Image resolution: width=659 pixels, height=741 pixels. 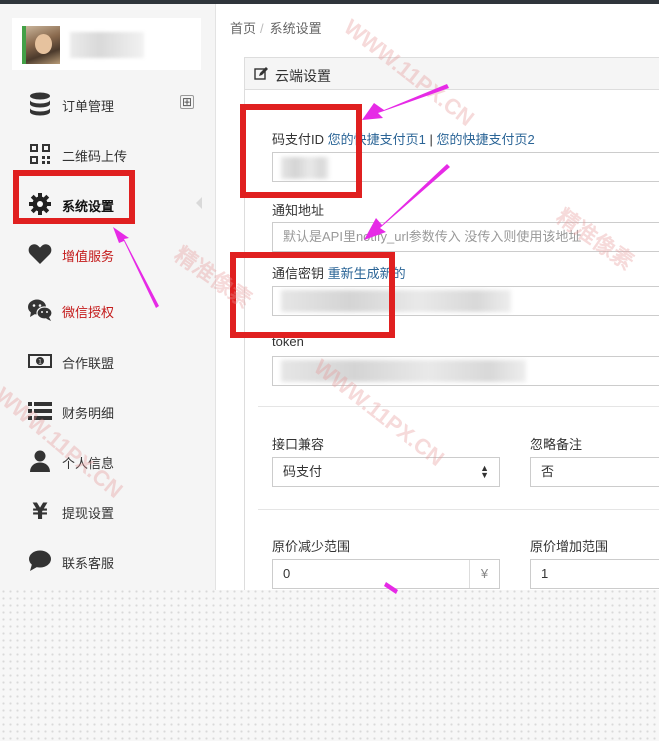 I want to click on money-icon: 1, so click(x=40, y=361).